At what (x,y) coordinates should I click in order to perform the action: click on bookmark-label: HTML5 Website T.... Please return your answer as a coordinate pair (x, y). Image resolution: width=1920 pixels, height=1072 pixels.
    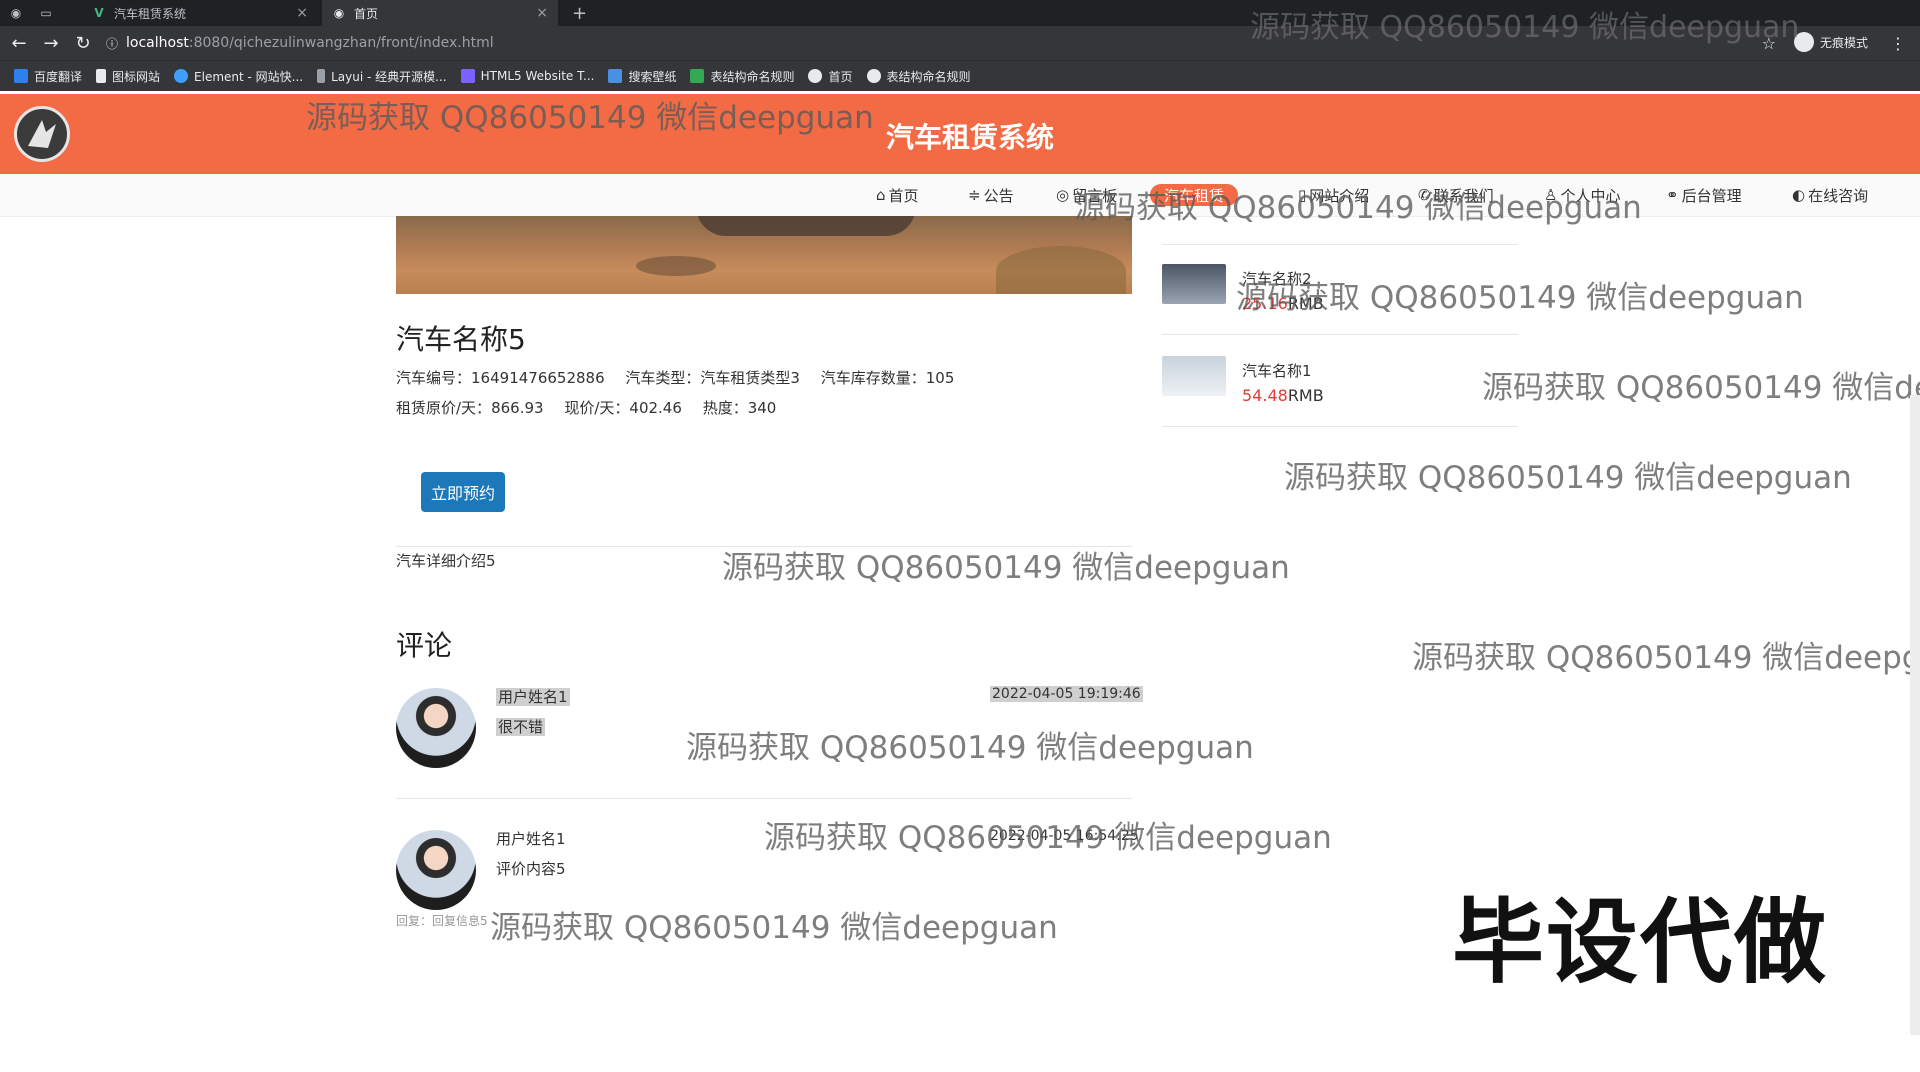
    Looking at the image, I should click on (537, 76).